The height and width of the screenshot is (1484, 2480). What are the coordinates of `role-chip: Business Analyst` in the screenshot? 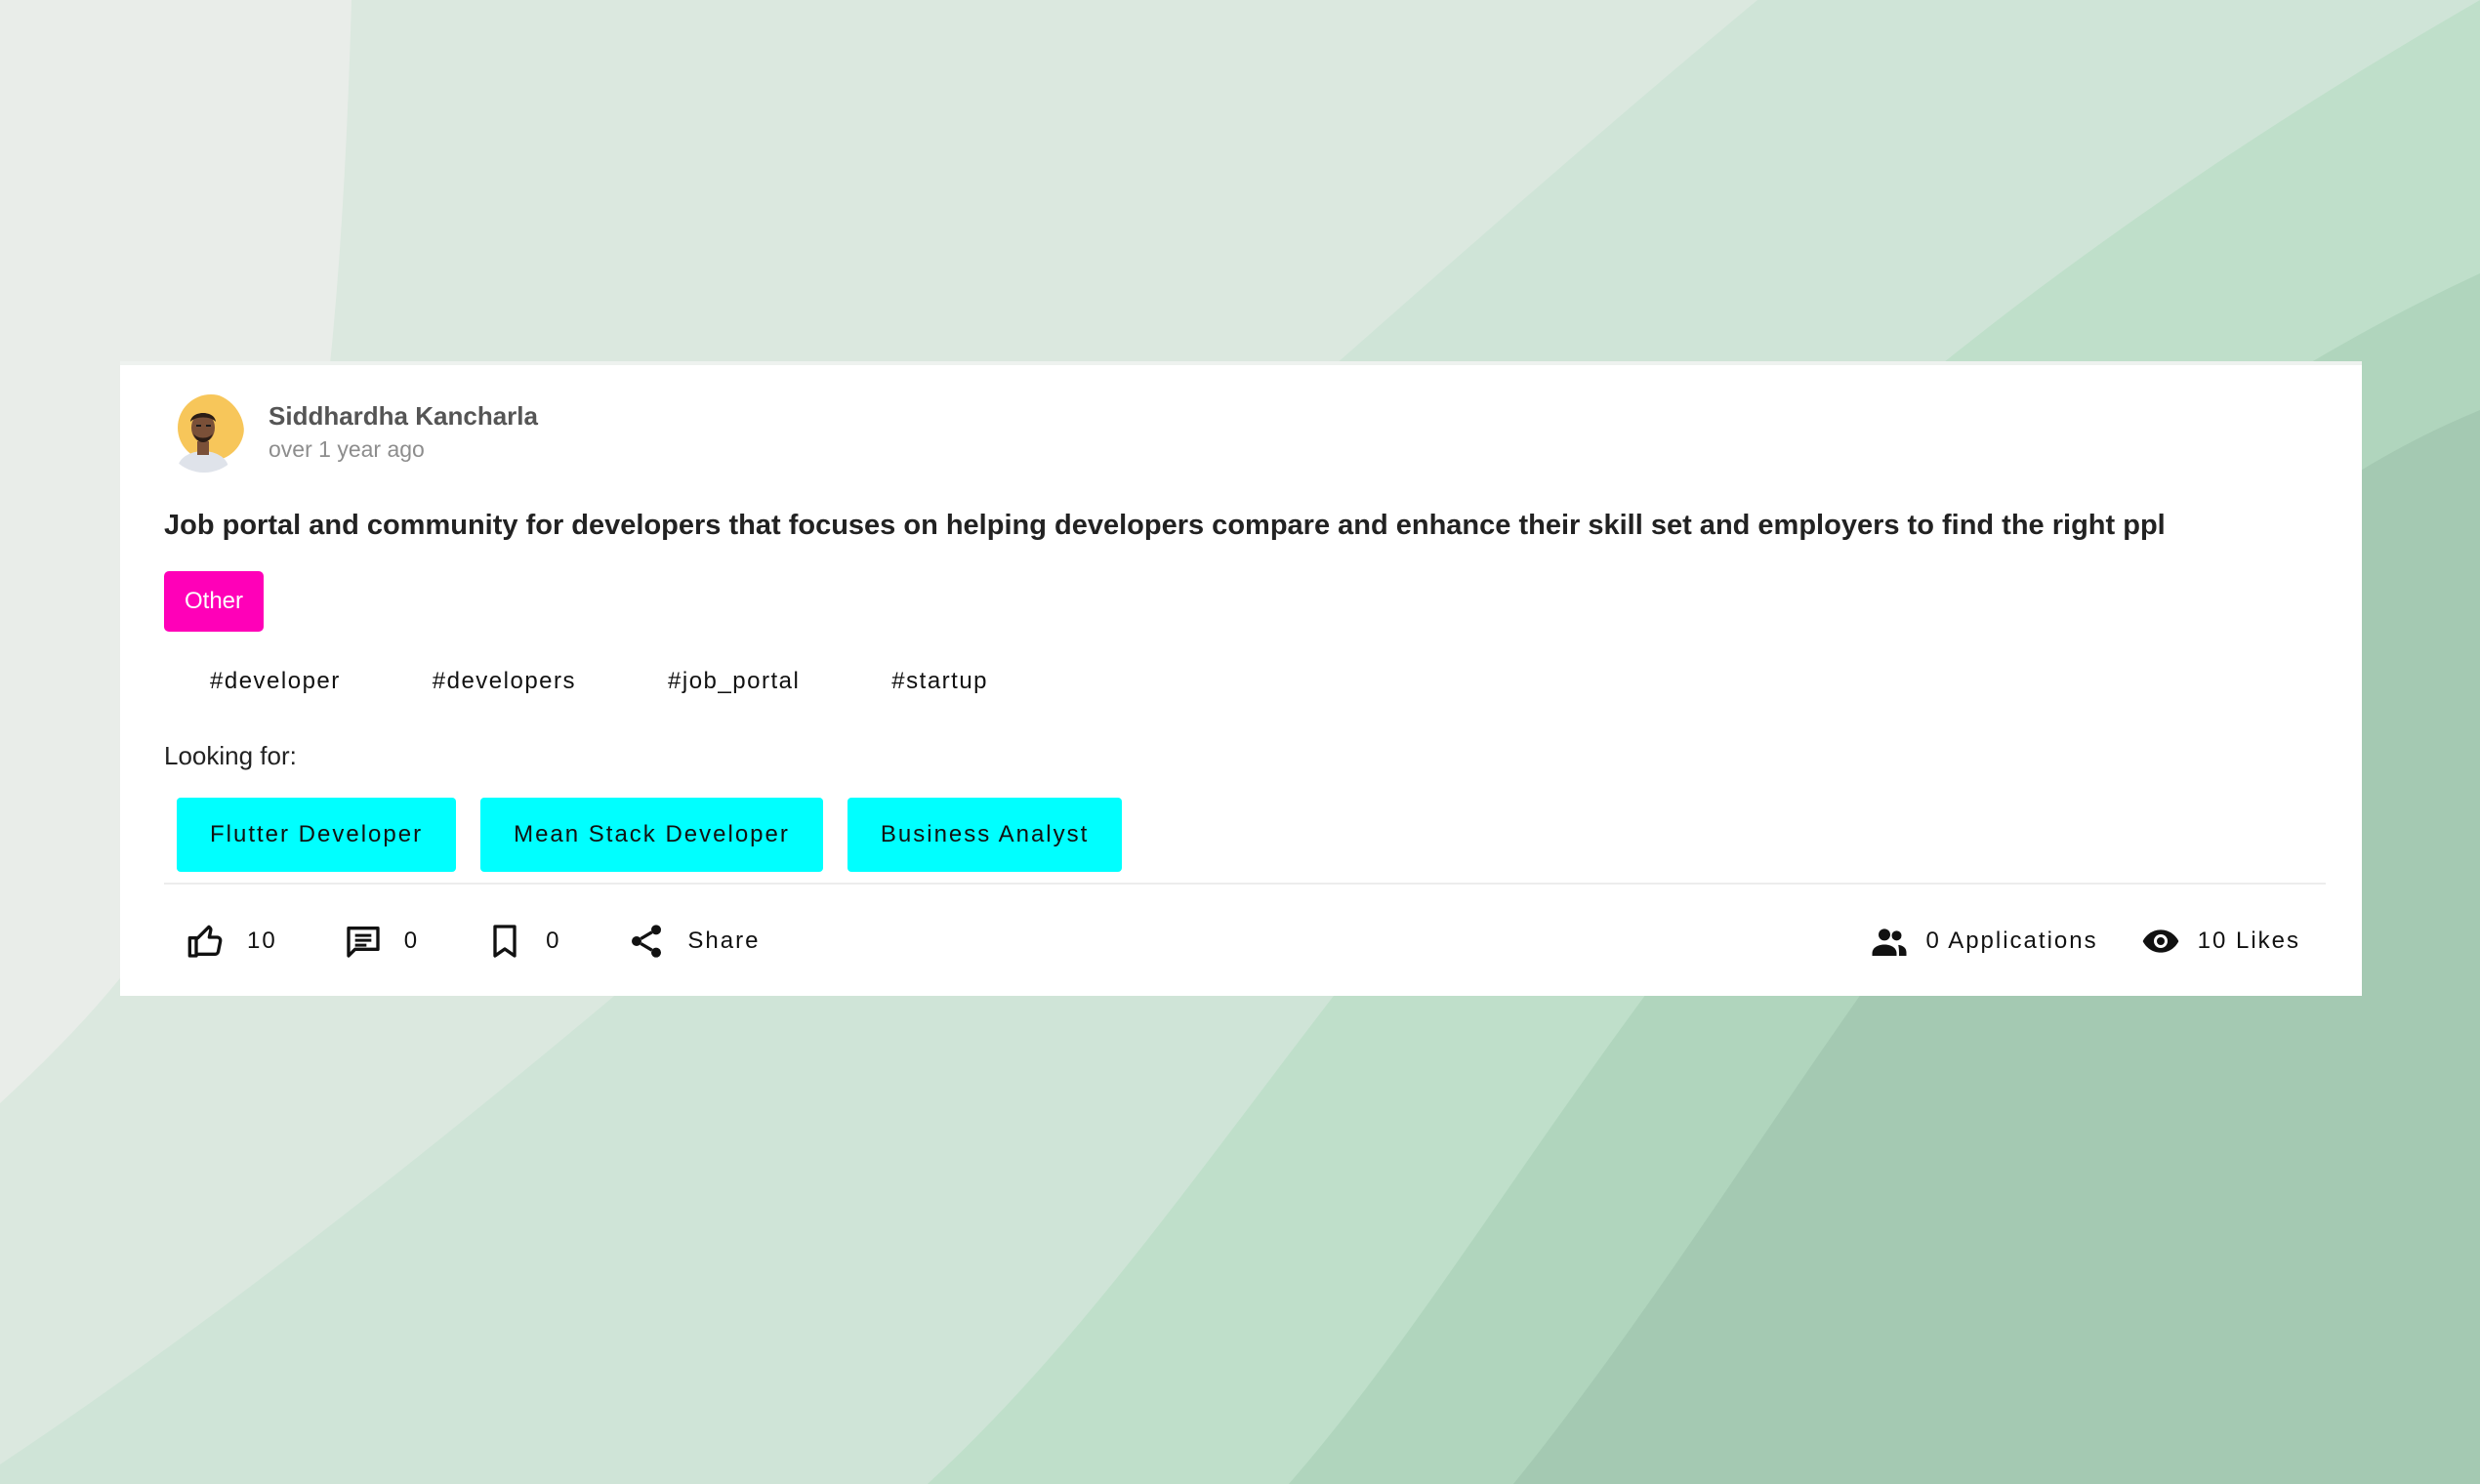 It's located at (985, 835).